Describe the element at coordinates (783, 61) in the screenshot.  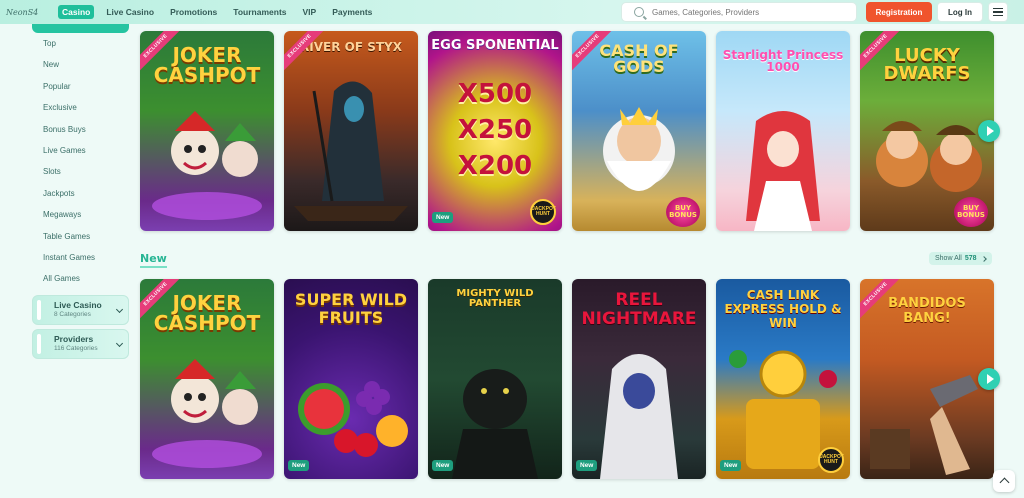
I see `game-title: Starlight Princess 1000` at that location.